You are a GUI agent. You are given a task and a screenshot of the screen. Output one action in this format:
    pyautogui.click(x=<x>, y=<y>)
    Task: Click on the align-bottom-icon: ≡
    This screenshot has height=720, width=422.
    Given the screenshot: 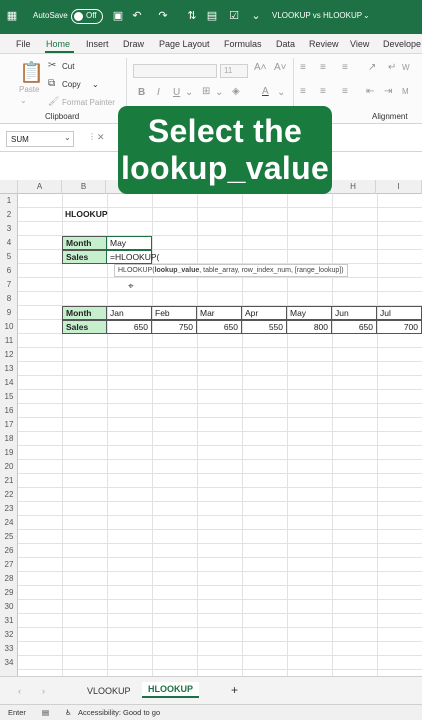 What is the action you would take?
    pyautogui.click(x=345, y=67)
    